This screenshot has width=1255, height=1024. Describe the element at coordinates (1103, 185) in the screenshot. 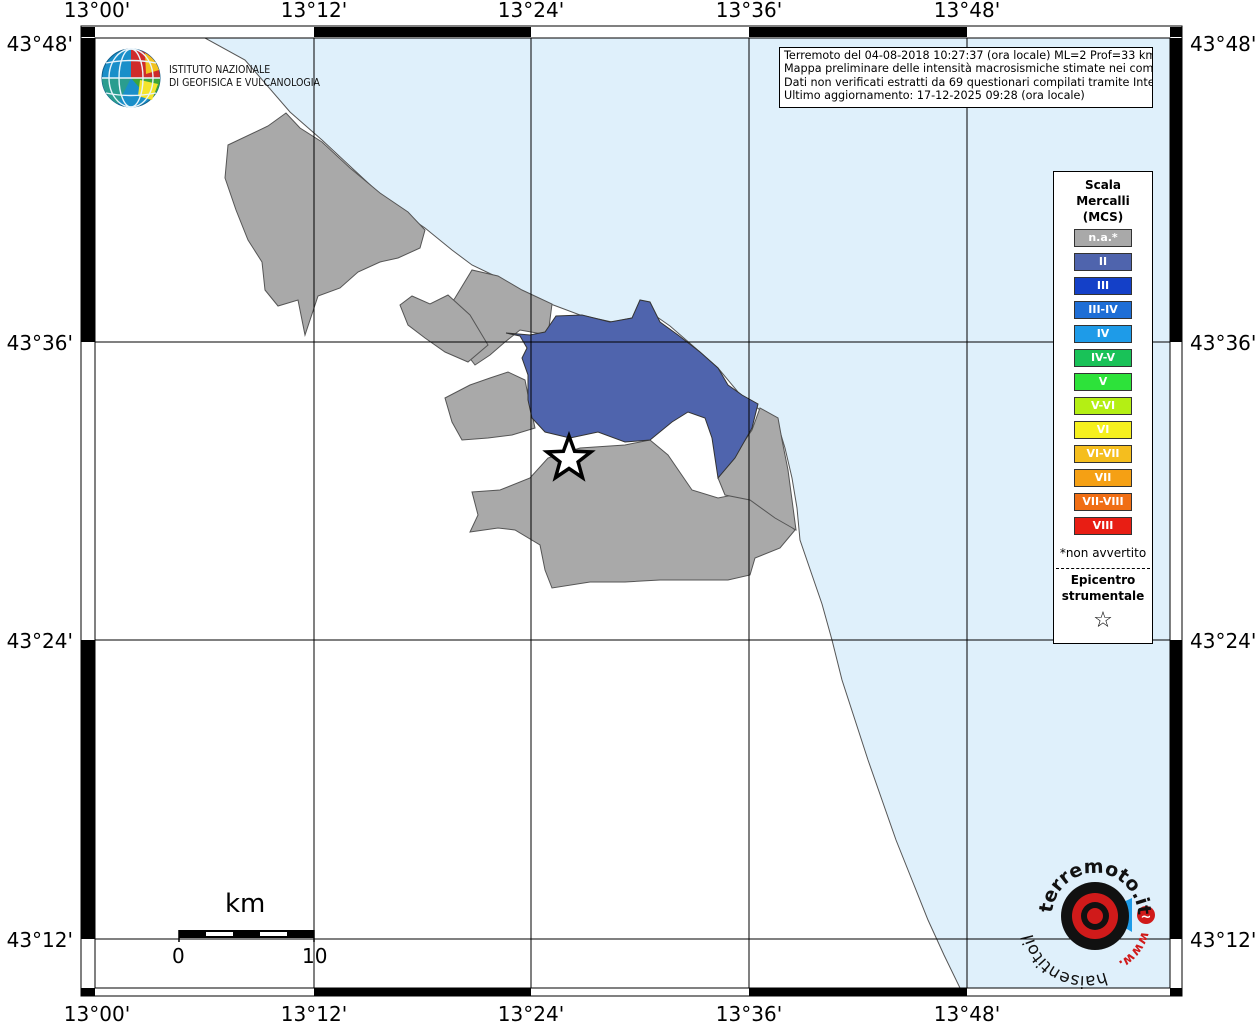

I see `legend-title-line1: Scala` at that location.